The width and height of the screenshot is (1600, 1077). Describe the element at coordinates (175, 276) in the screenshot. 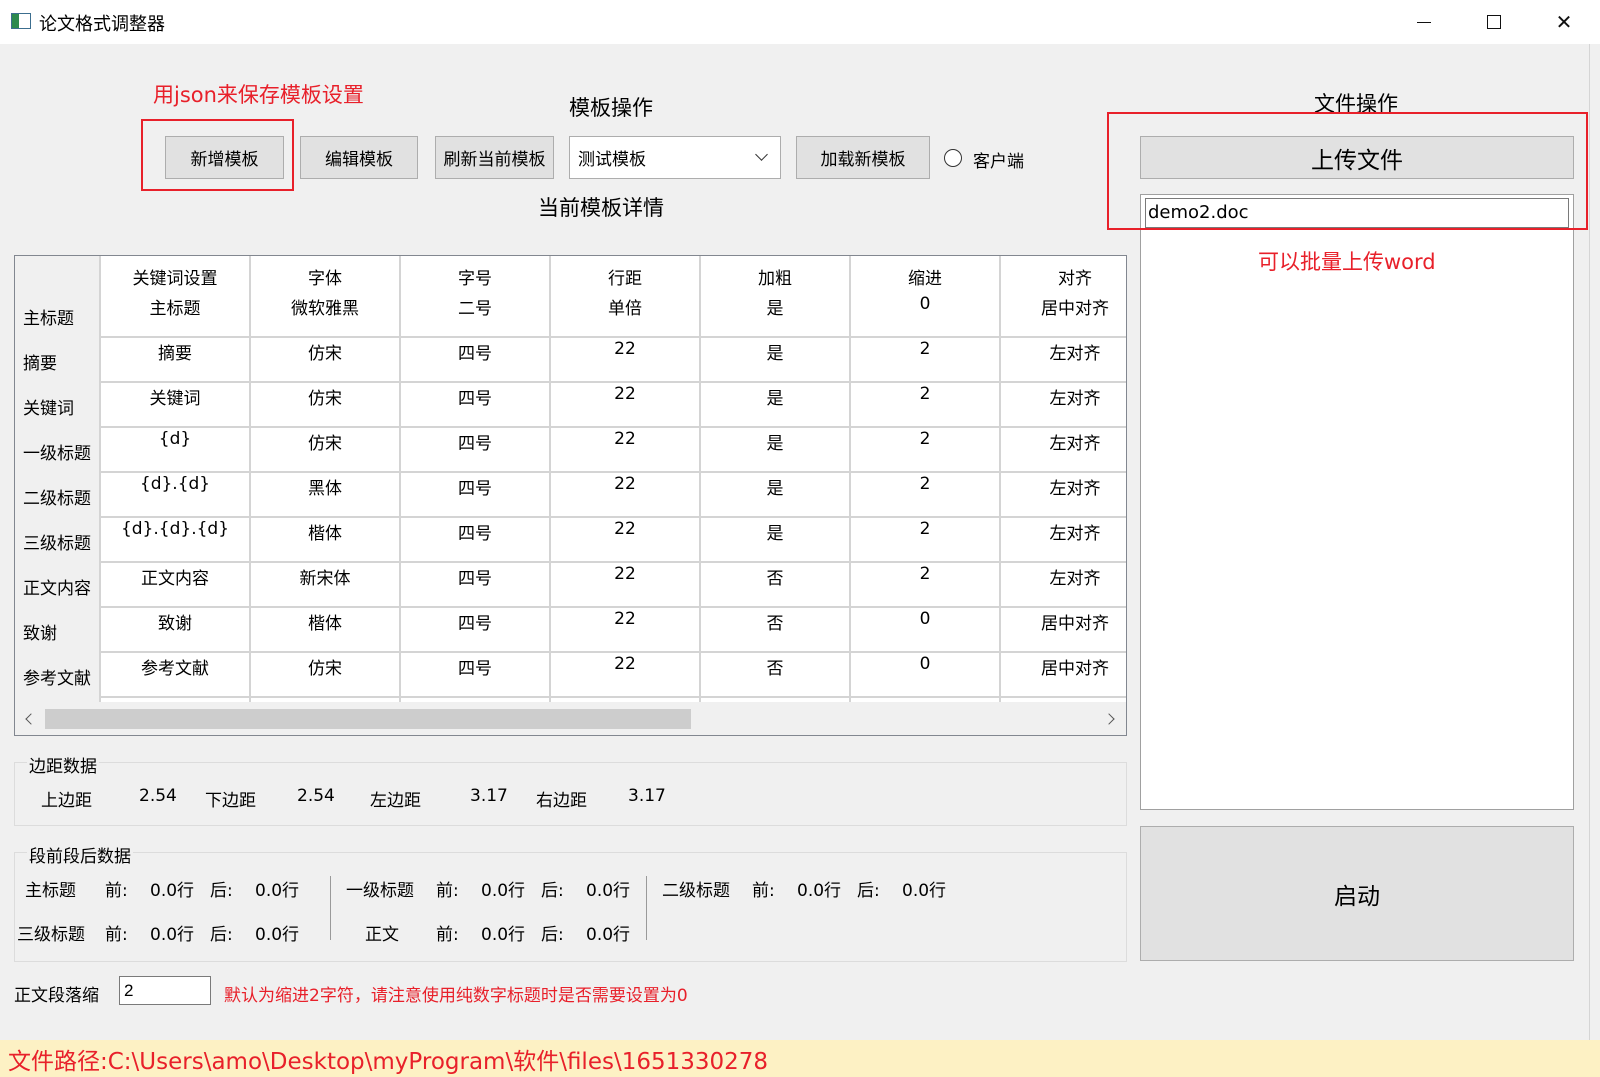

I see `column-header-keyword: 关键词设置` at that location.